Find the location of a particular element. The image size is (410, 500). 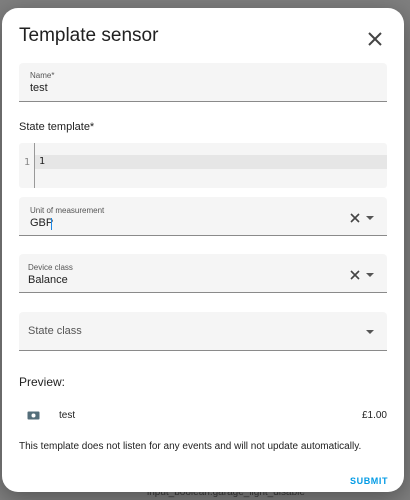

state-class-field: State class is located at coordinates (203, 331).